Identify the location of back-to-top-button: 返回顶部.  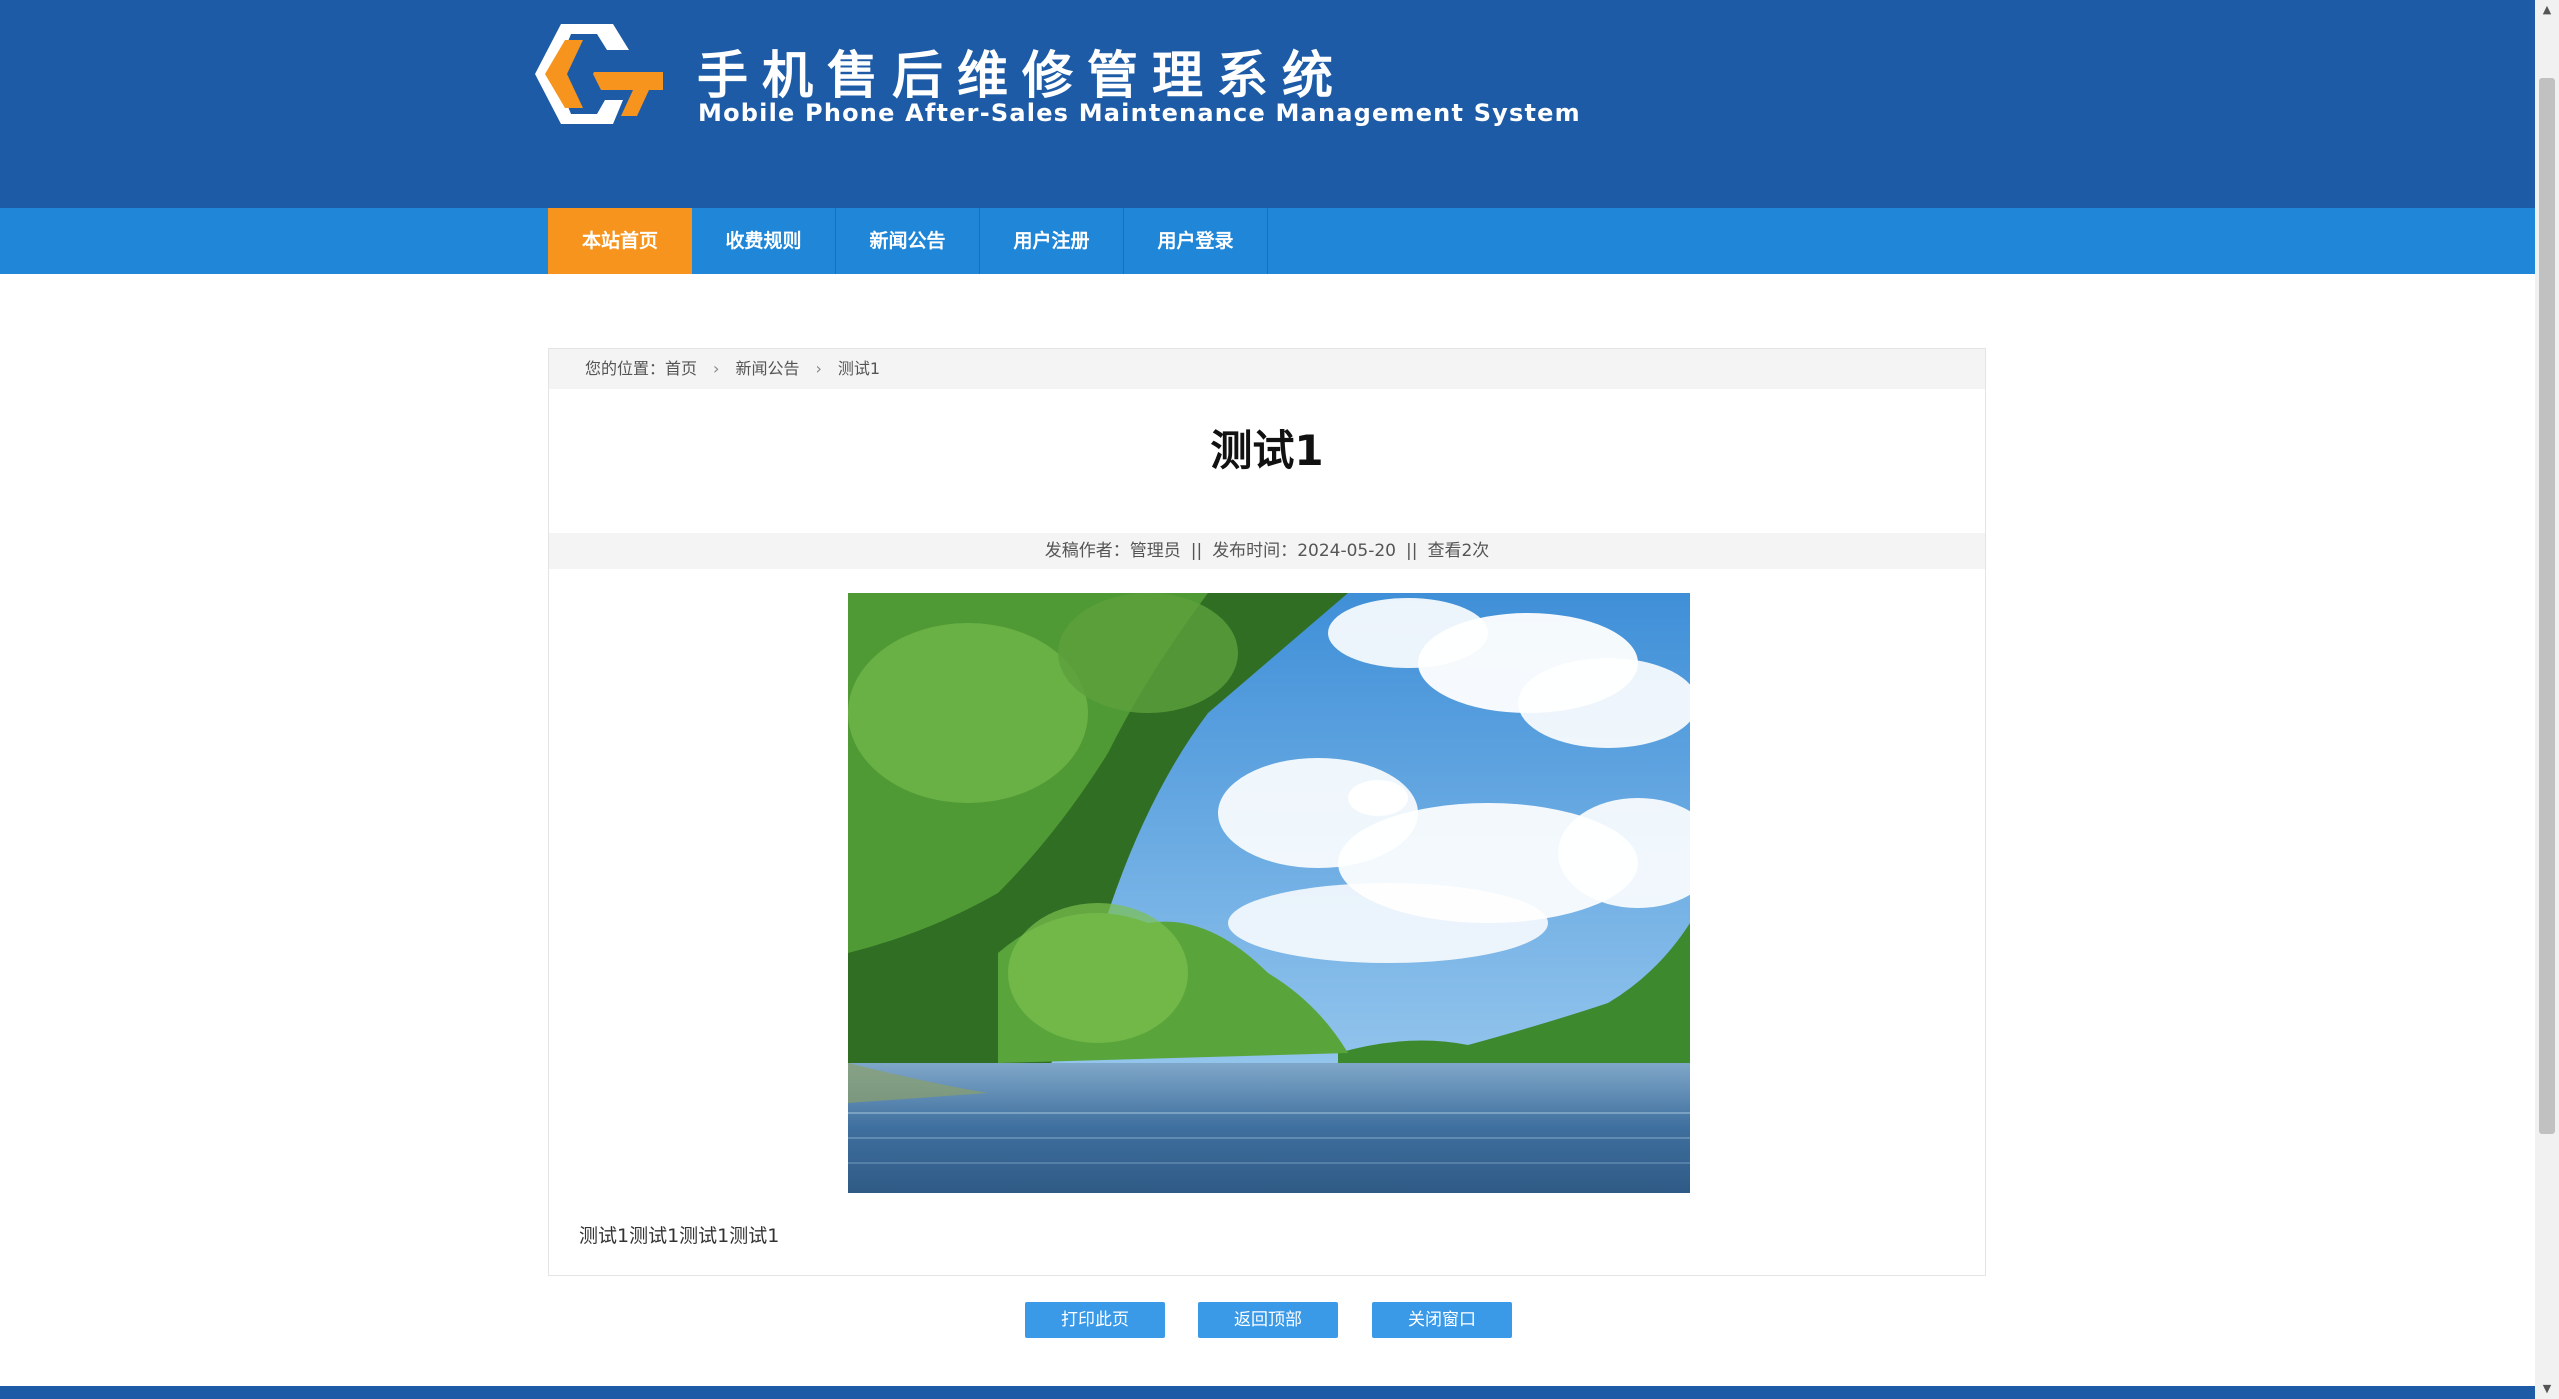
(1268, 1320).